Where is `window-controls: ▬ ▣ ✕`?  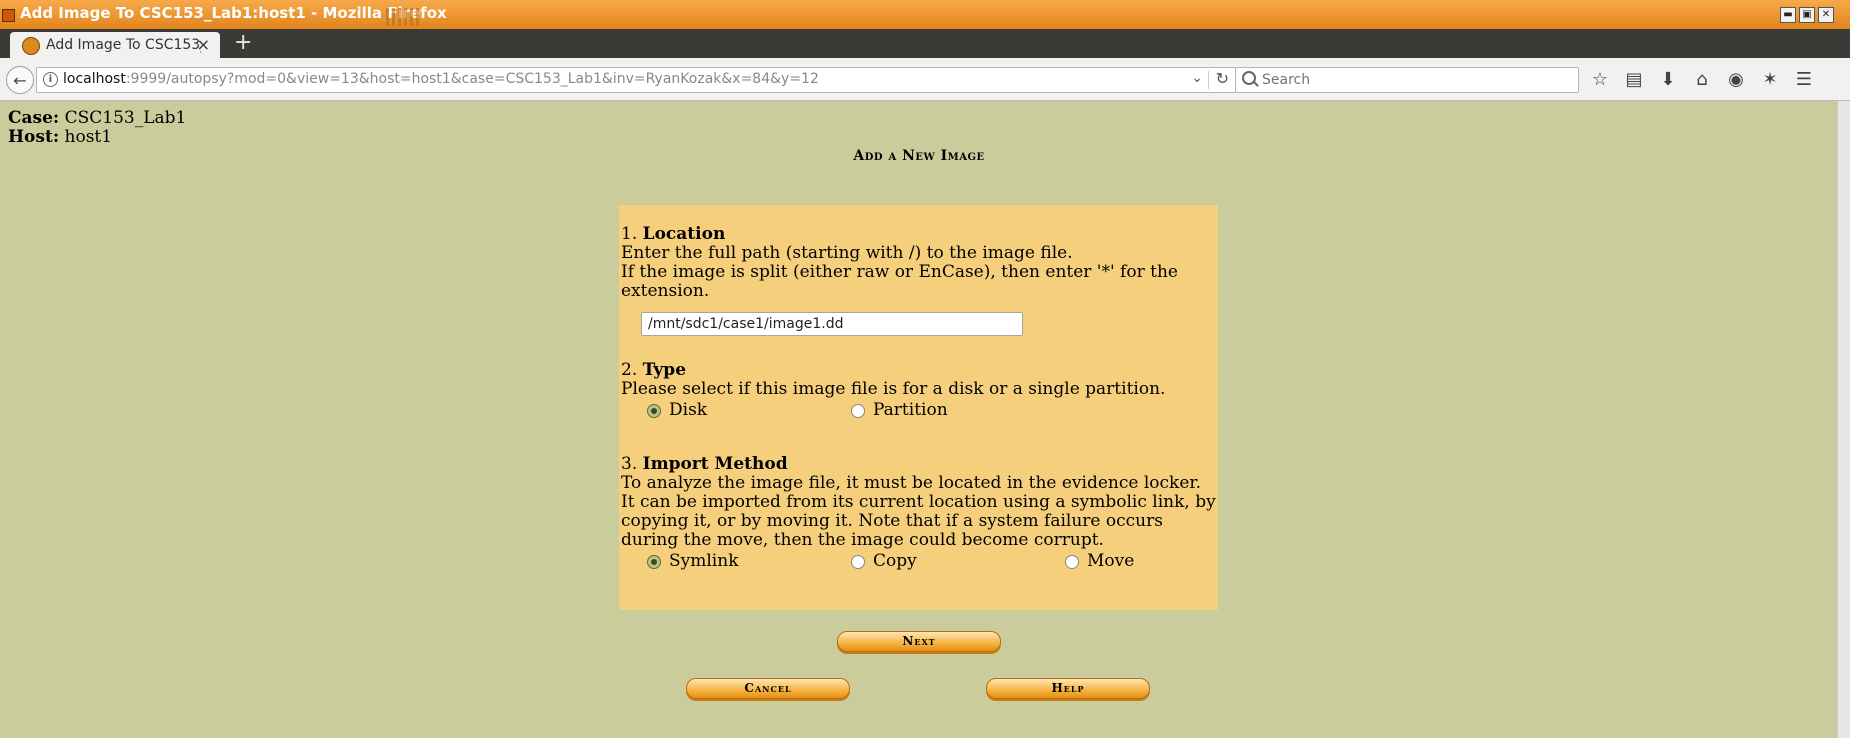
window-controls: ▬ ▣ ✕ is located at coordinates (1807, 15).